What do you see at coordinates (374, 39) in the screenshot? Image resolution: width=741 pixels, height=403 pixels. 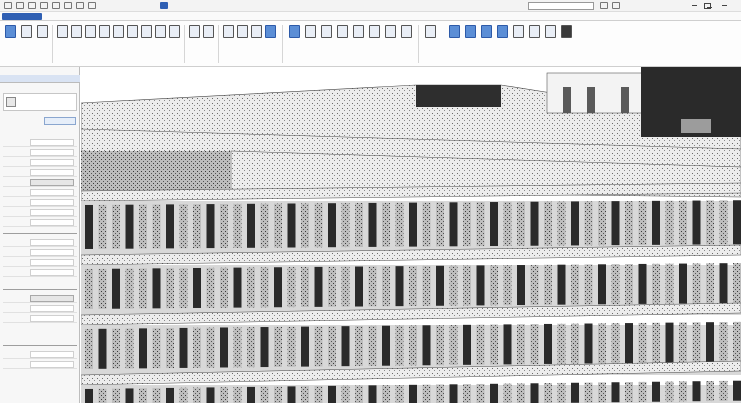 I see `opening-face-tool-button` at bounding box center [374, 39].